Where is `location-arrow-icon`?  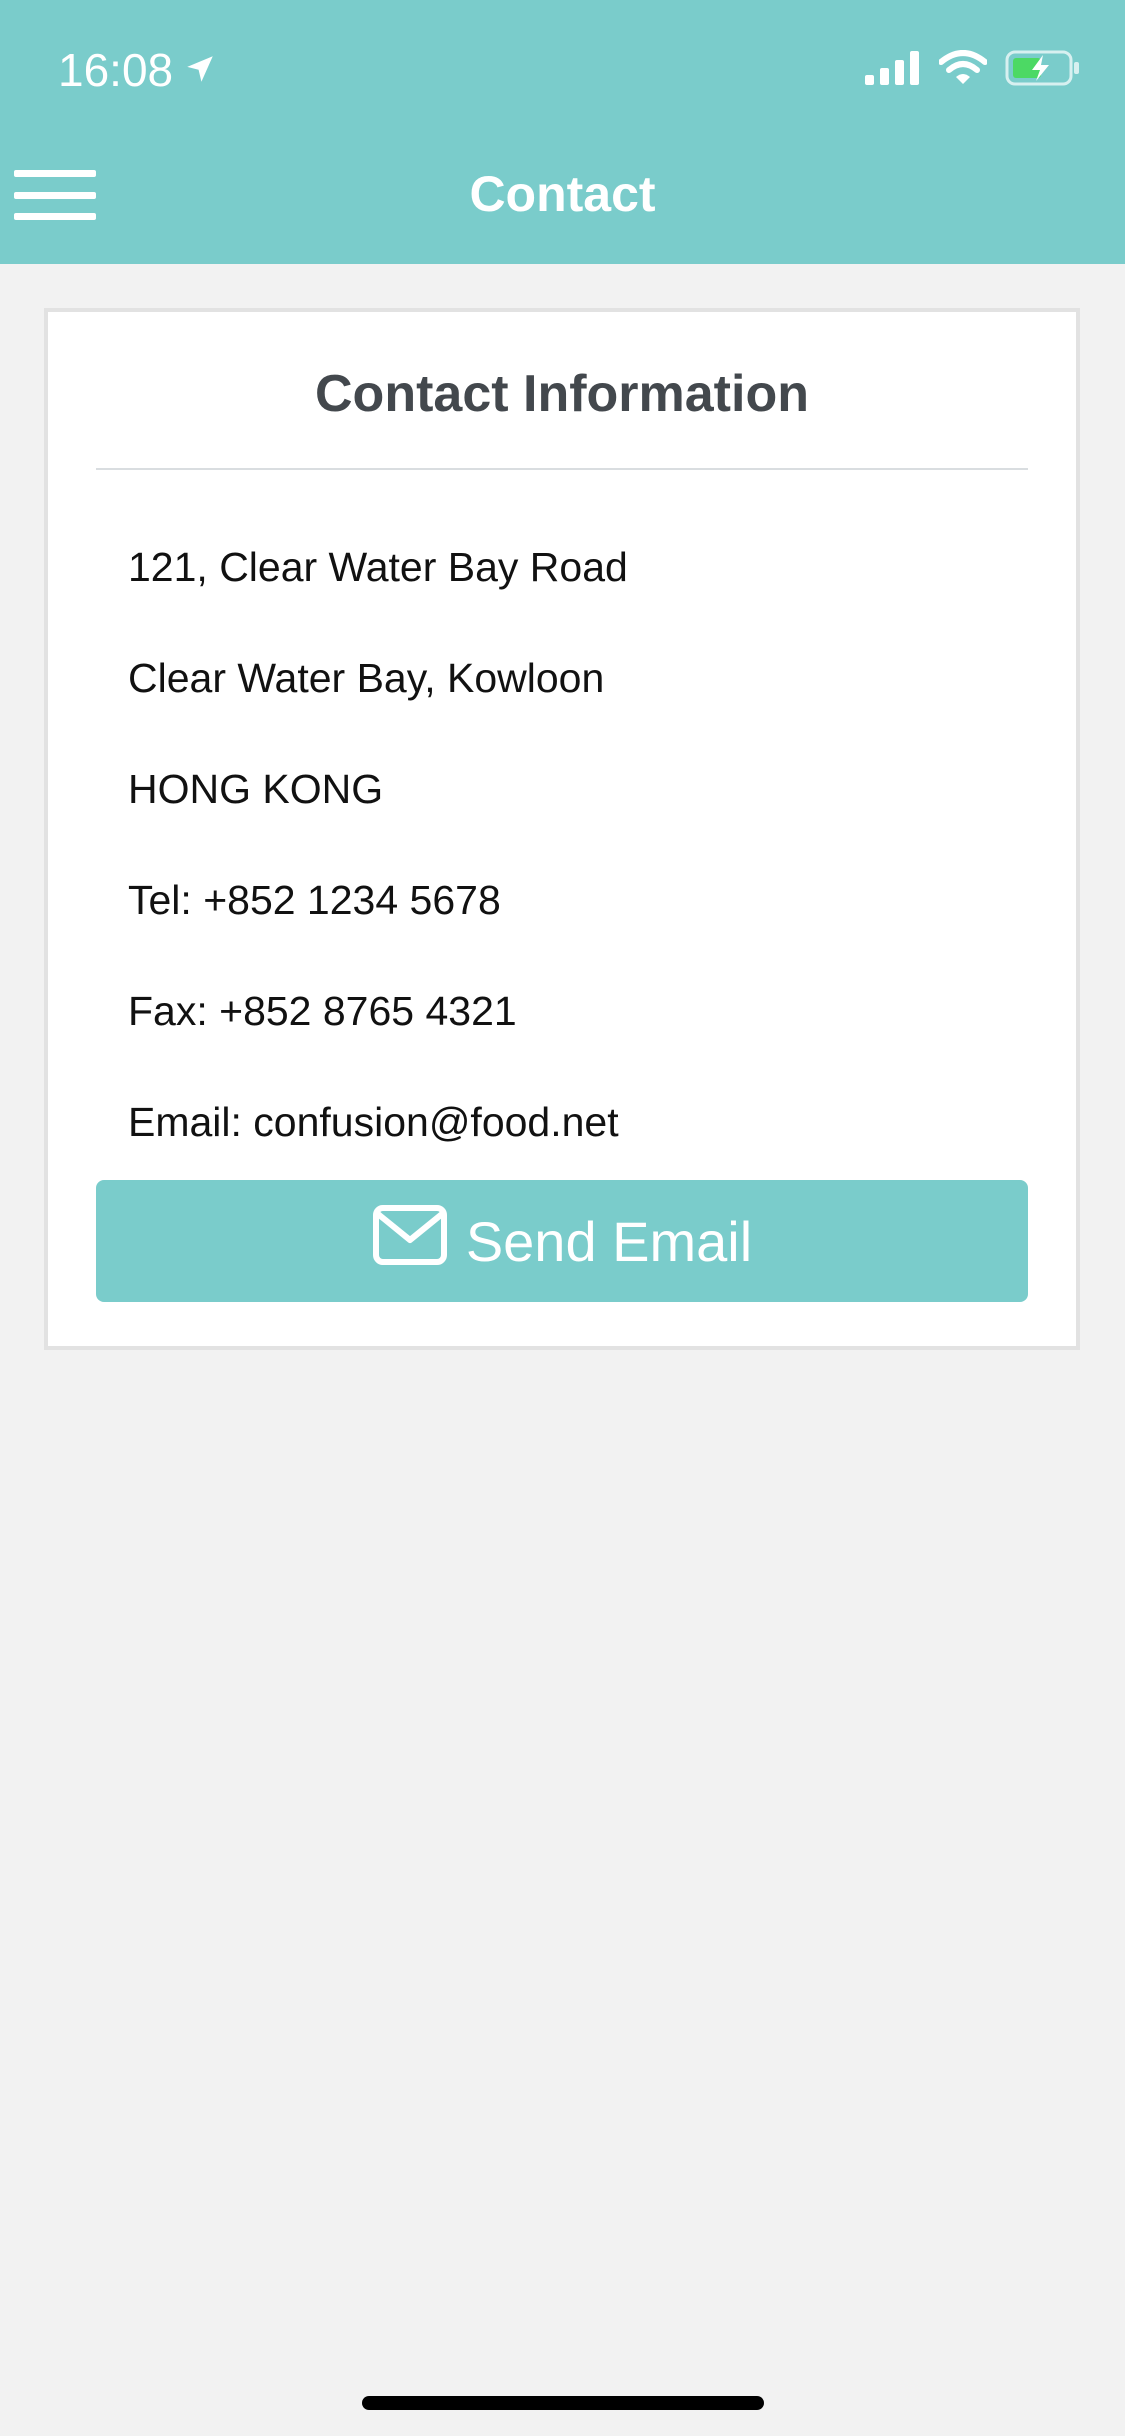 location-arrow-icon is located at coordinates (200, 70).